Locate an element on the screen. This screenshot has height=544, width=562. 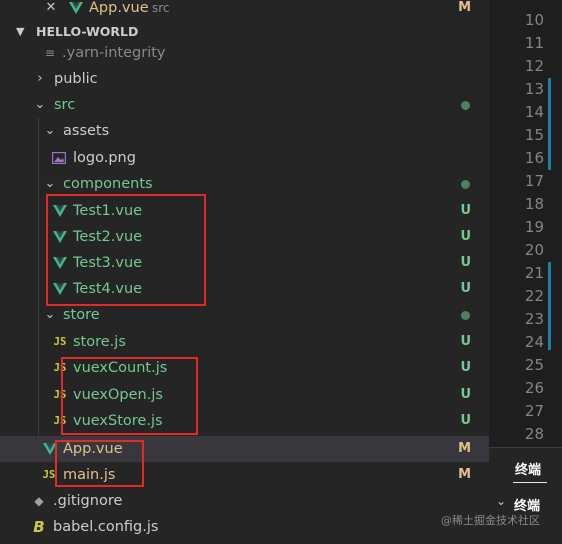
folder-label: src is located at coordinates (65, 105).